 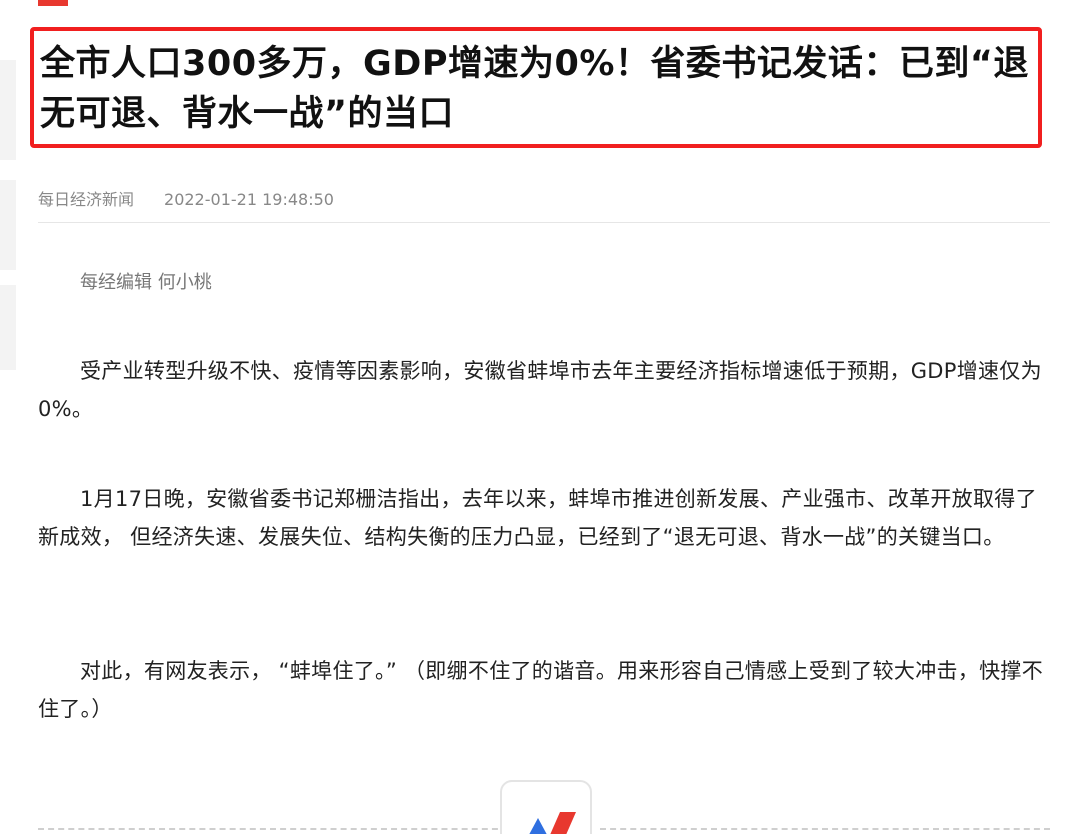 I want to click on end-divider-left, so click(x=273, y=829).